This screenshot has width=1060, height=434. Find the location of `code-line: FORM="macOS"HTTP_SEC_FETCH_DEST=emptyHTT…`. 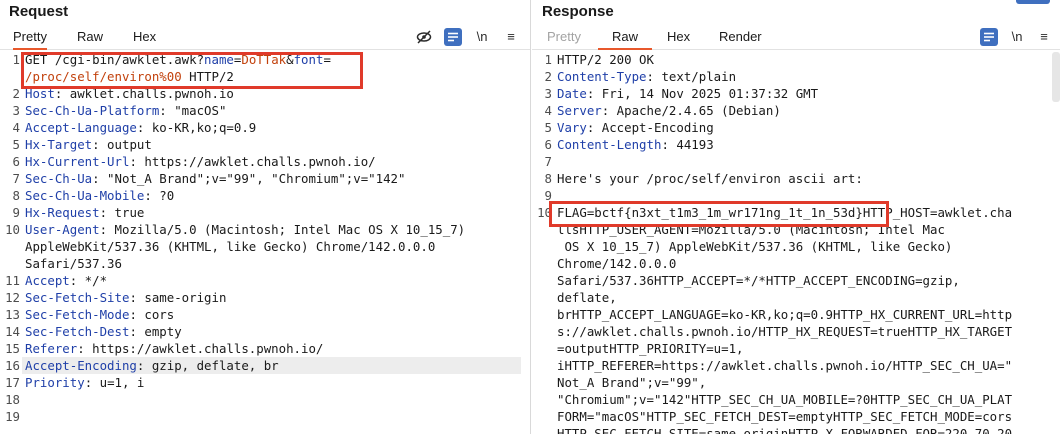

code-line: FORM="macOS"HTTP_SEC_FETCH_DEST=emptyHTT… is located at coordinates (796, 416).